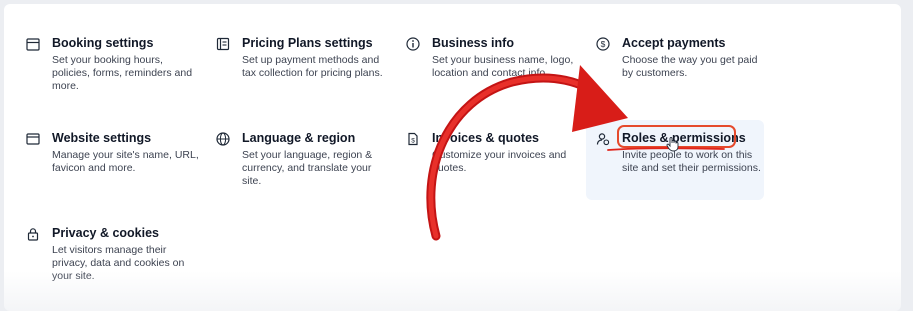 The image size is (913, 311). I want to click on setting-title: Invoices & quotes, so click(485, 138).